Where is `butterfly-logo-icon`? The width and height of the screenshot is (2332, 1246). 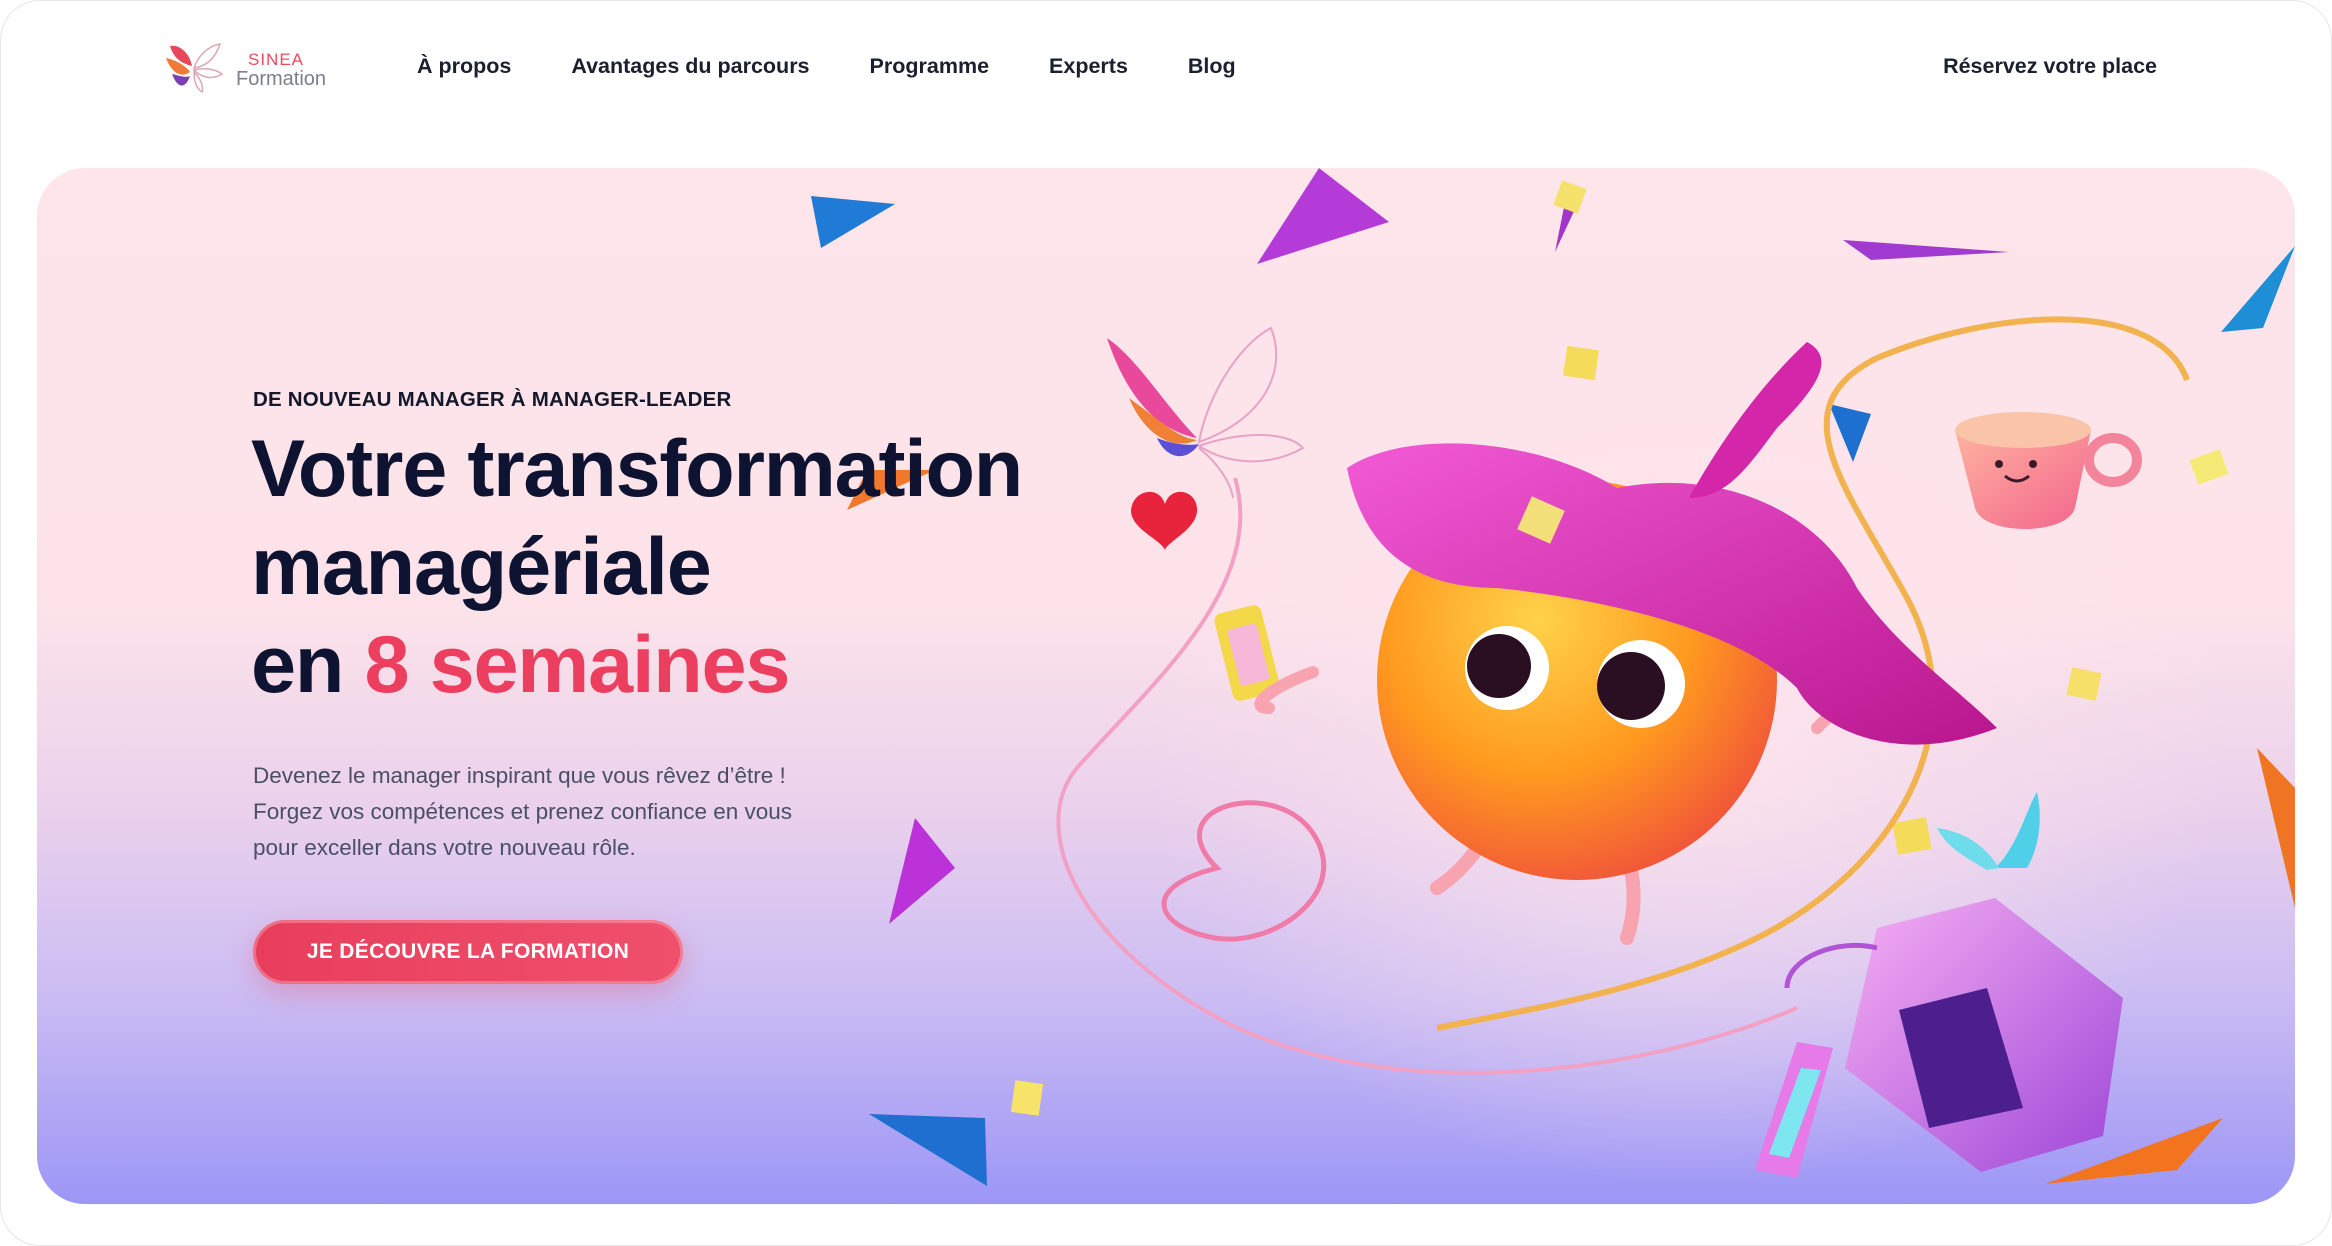
butterfly-logo-icon is located at coordinates (195, 68).